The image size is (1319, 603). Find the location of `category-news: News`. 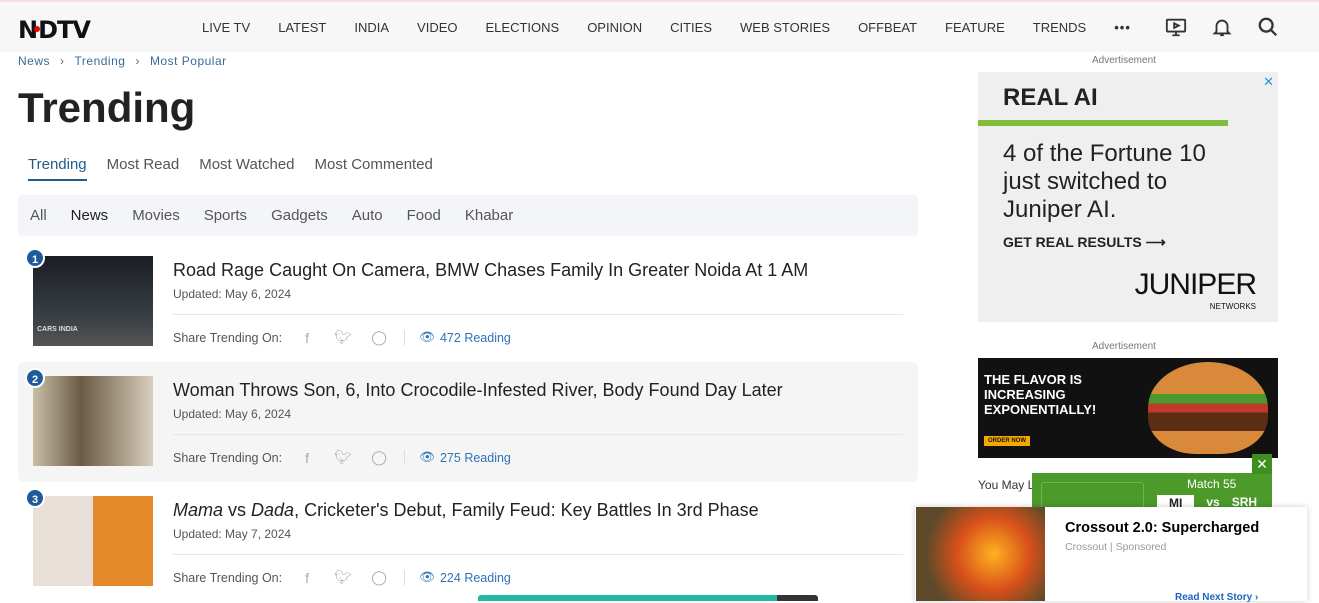

category-news: News is located at coordinates (90, 215).